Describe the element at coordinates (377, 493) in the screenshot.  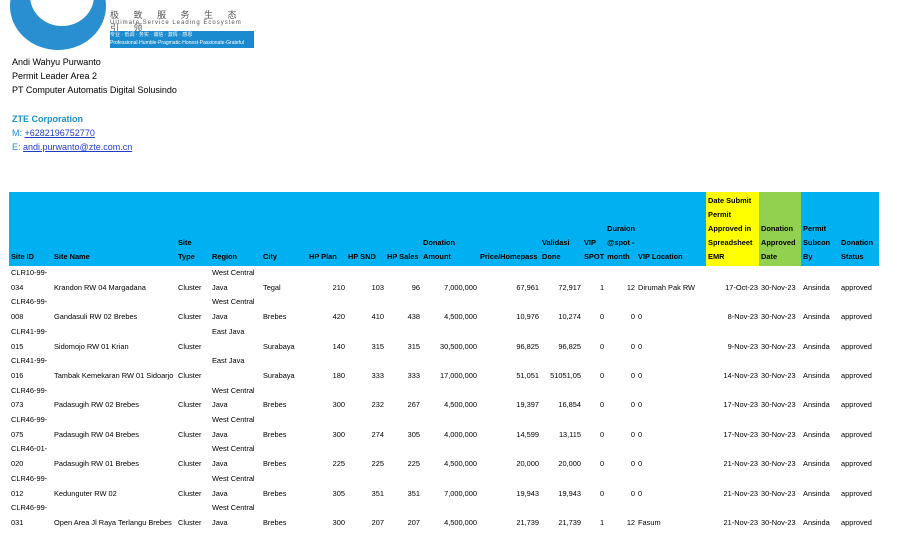
I see `table-cell: 351` at that location.